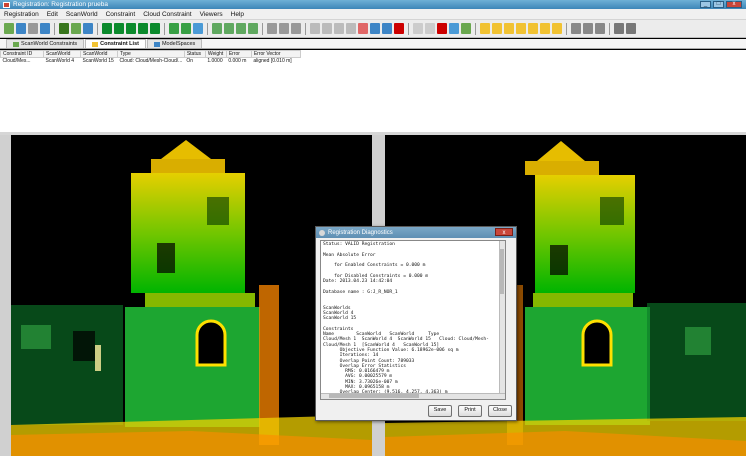 This screenshot has height=456, width=746. What do you see at coordinates (189, 61) in the screenshot?
I see `cell-status: On` at bounding box center [189, 61].